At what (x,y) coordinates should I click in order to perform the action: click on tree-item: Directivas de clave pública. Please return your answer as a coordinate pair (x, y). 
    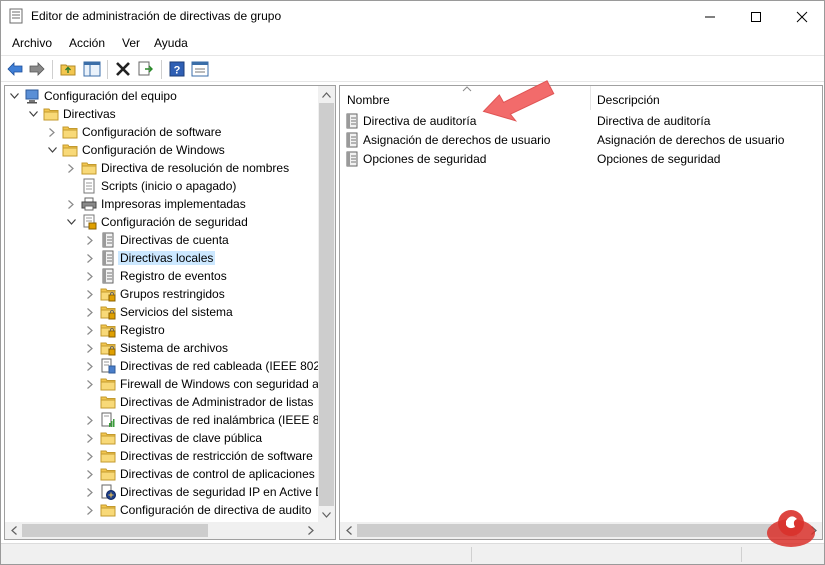
    Looking at the image, I should click on (162, 438).